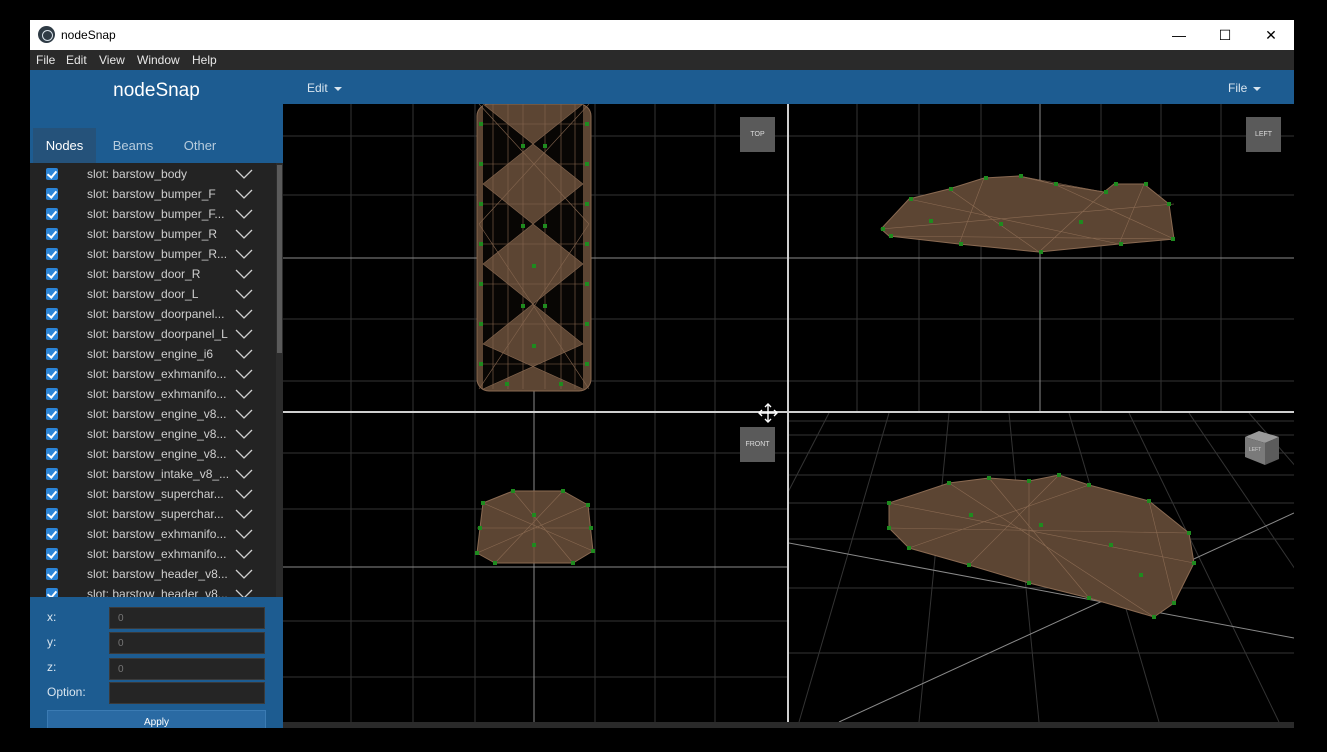 The image size is (1327, 752). What do you see at coordinates (152, 194) in the screenshot?
I see `list-item: slot: barstow_bumper_F` at bounding box center [152, 194].